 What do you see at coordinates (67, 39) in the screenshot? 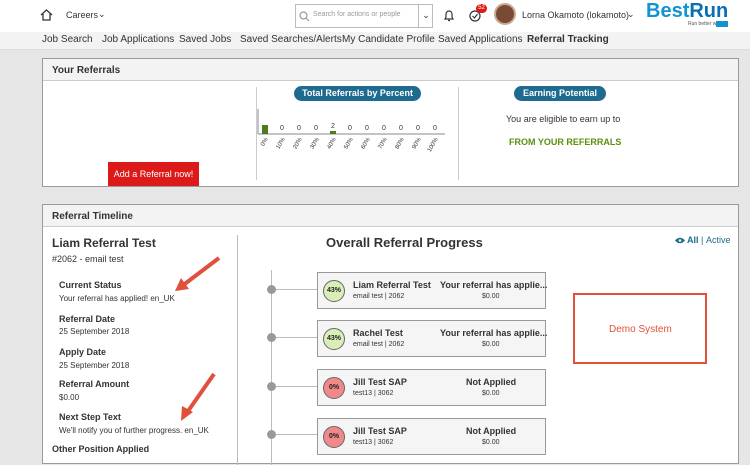
I see `nav-item-job-search: Job Search` at bounding box center [67, 39].